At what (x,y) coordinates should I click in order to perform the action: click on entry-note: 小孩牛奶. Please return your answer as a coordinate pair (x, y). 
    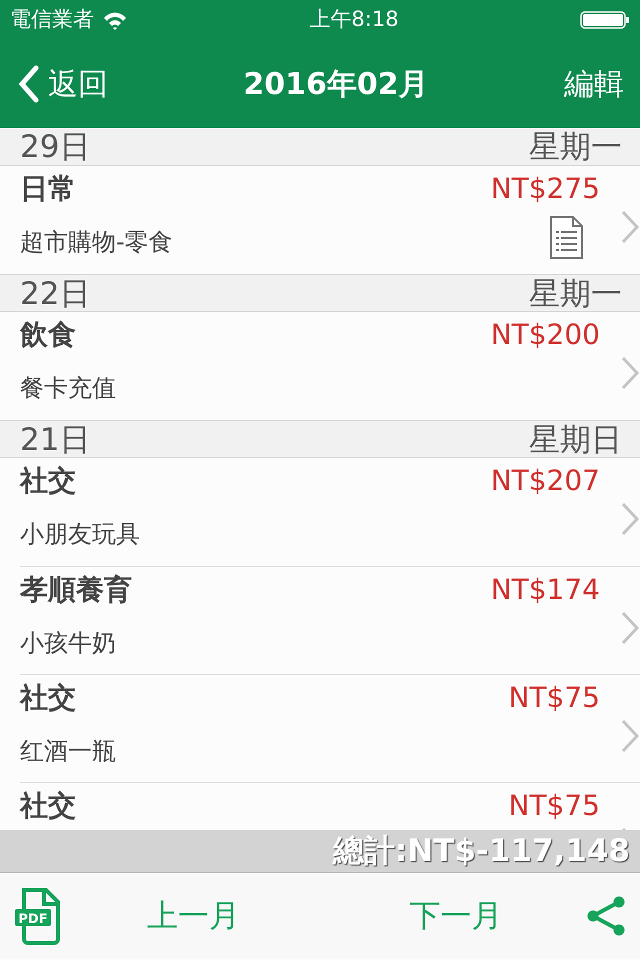
    Looking at the image, I should click on (68, 643).